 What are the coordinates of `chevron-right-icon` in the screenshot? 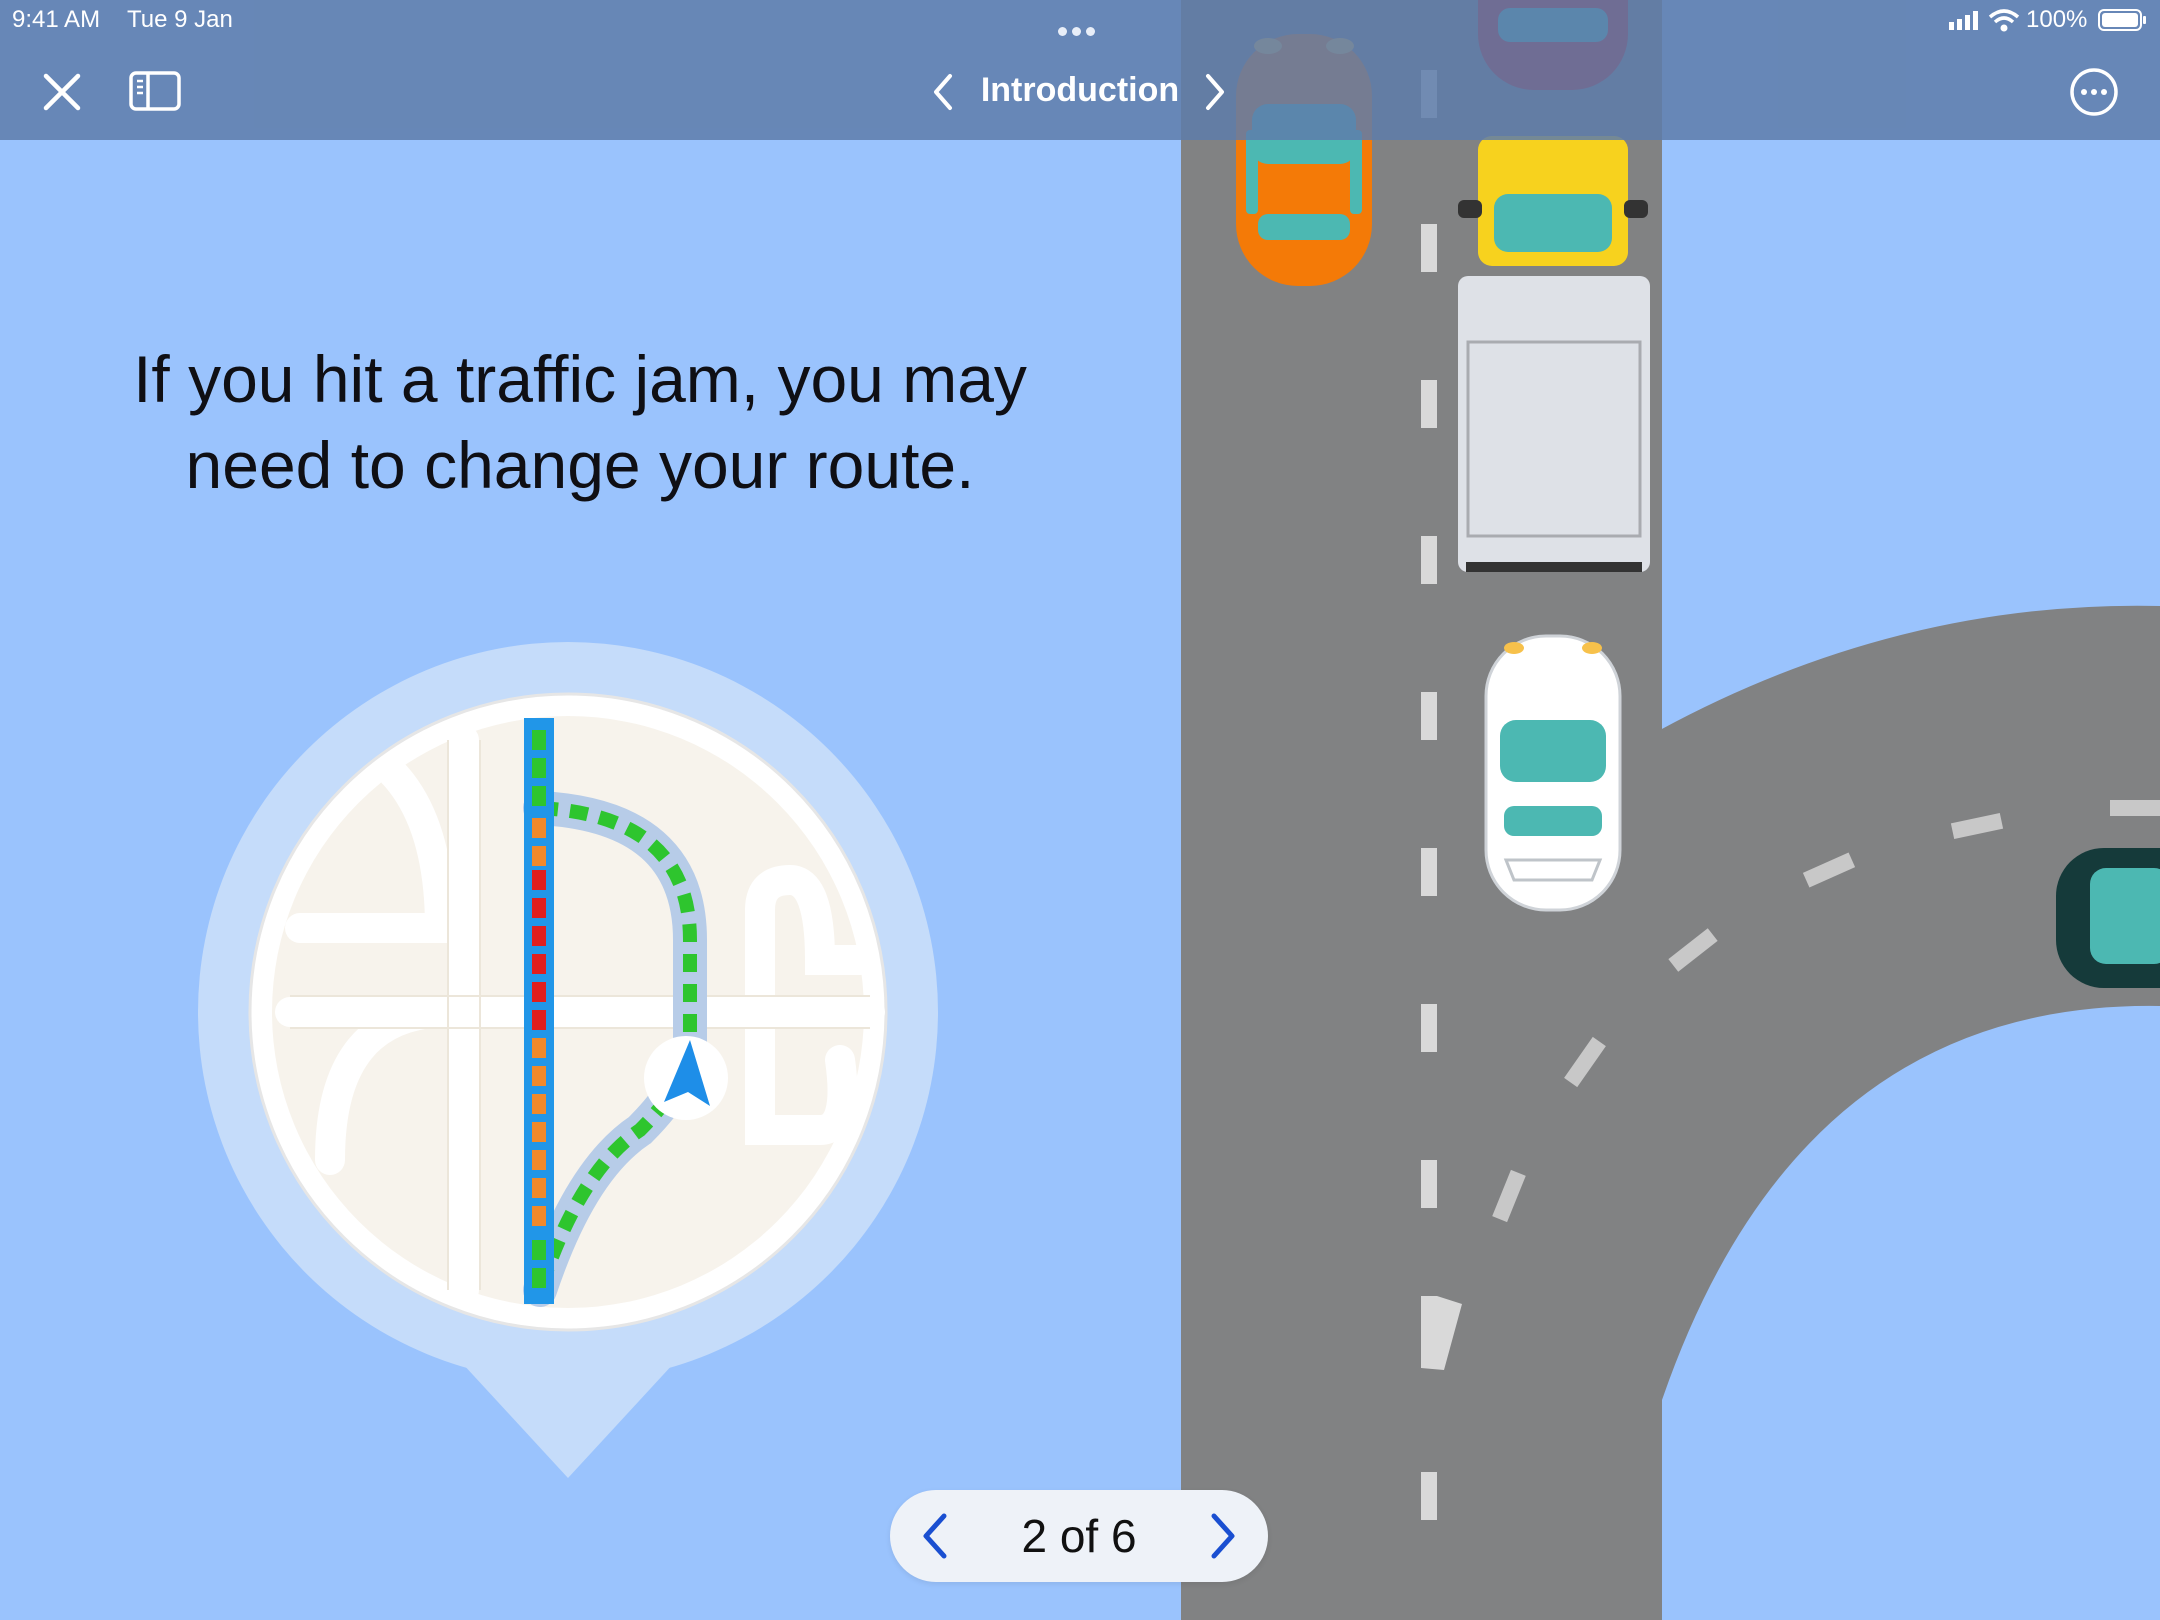 It's located at (1221, 1536).